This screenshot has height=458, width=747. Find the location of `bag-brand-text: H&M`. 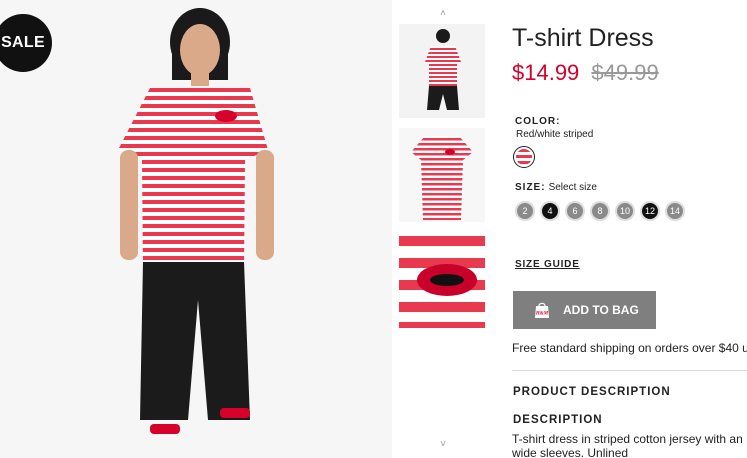

bag-brand-text: H&M is located at coordinates (542, 314).